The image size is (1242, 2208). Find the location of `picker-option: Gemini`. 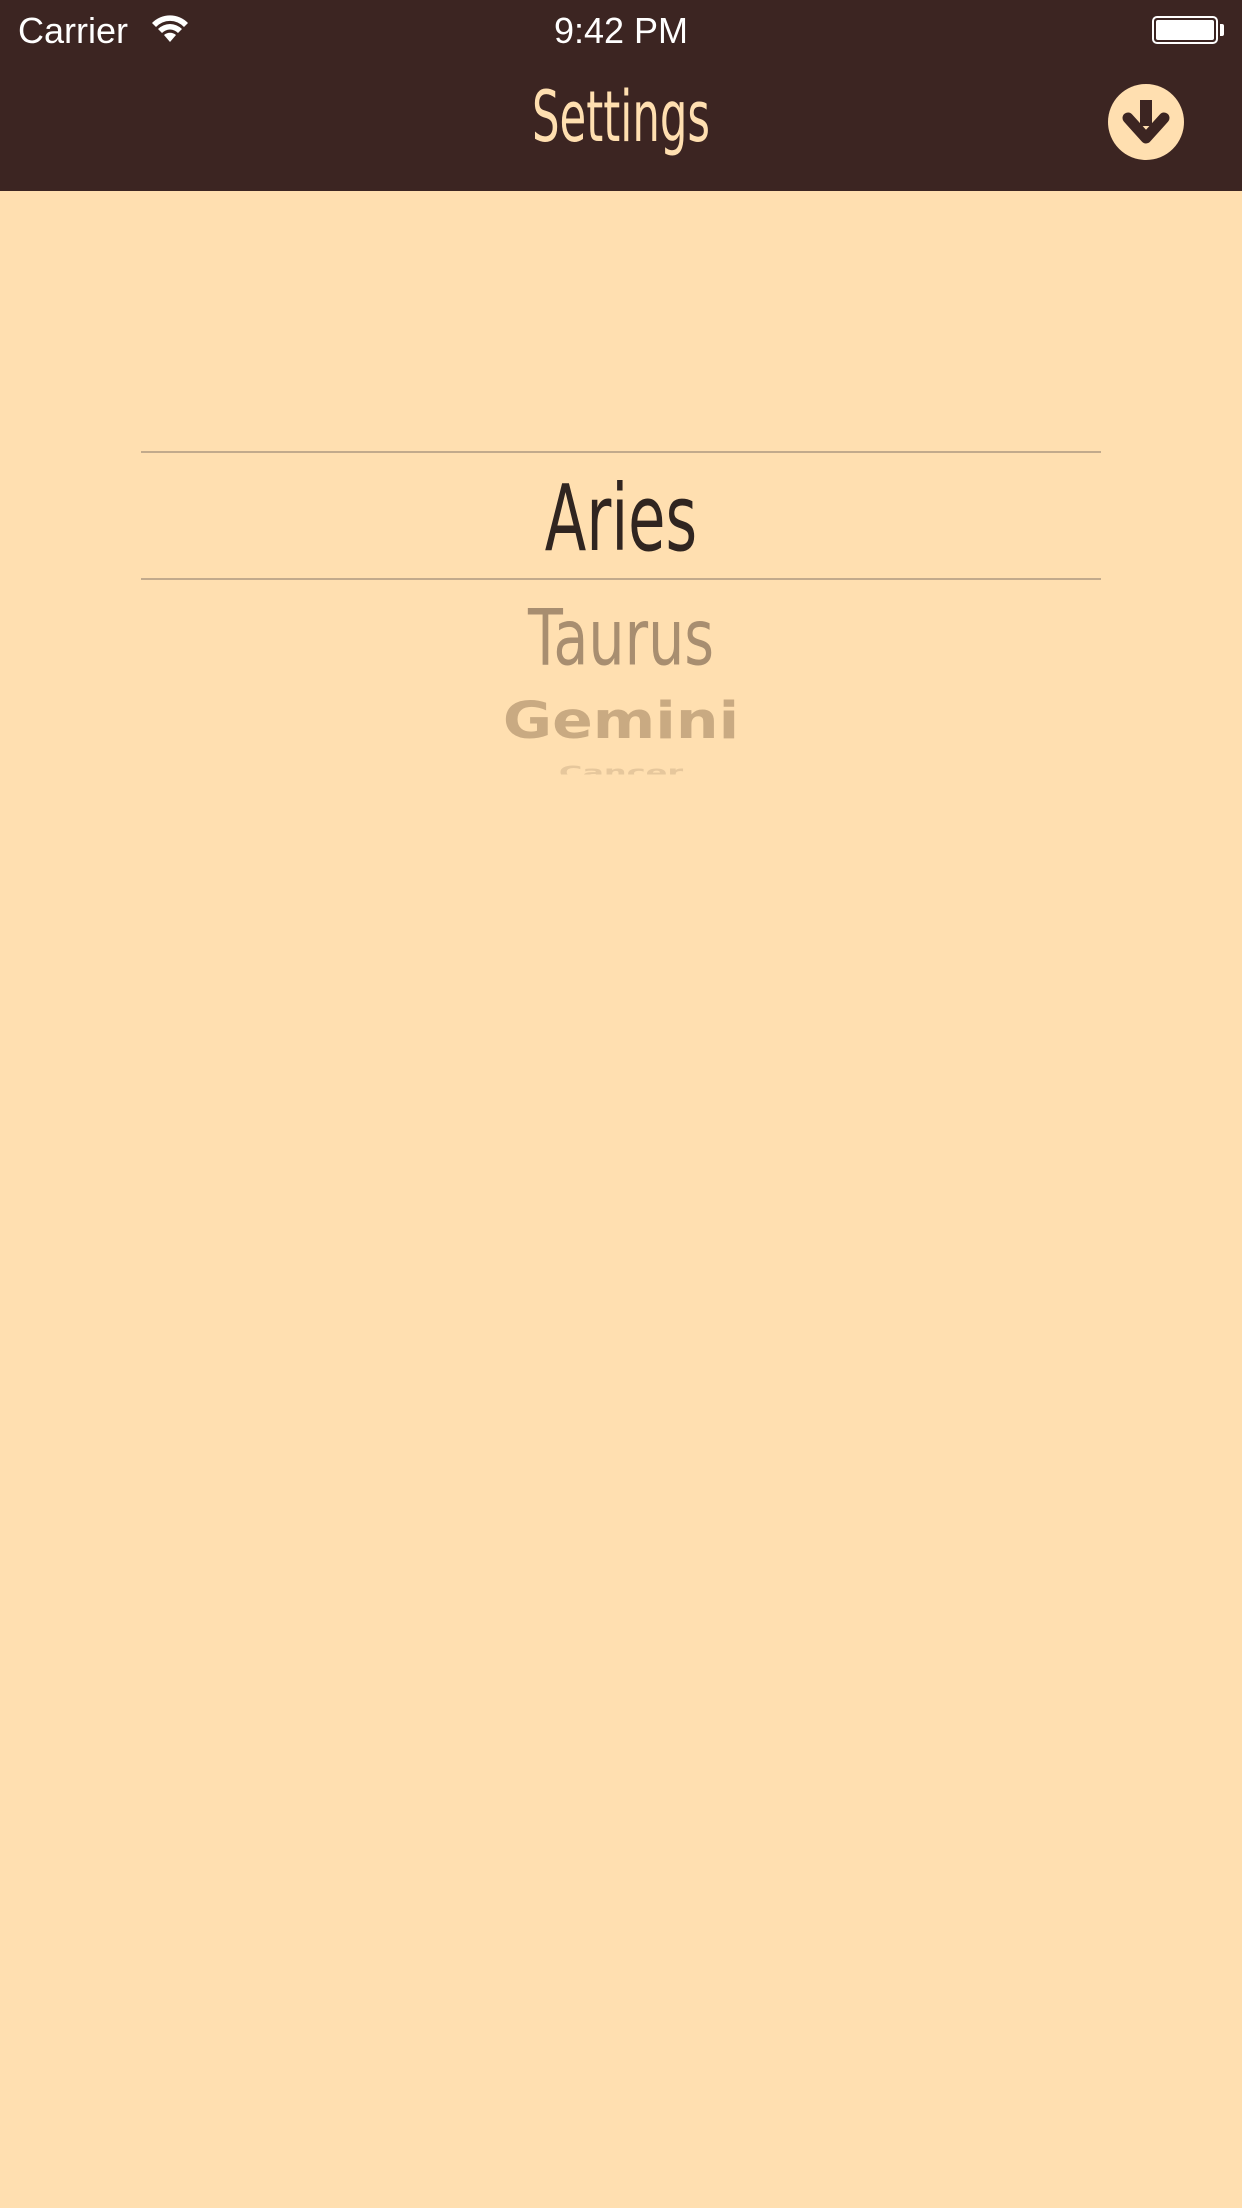

picker-option: Gemini is located at coordinates (621, 721).